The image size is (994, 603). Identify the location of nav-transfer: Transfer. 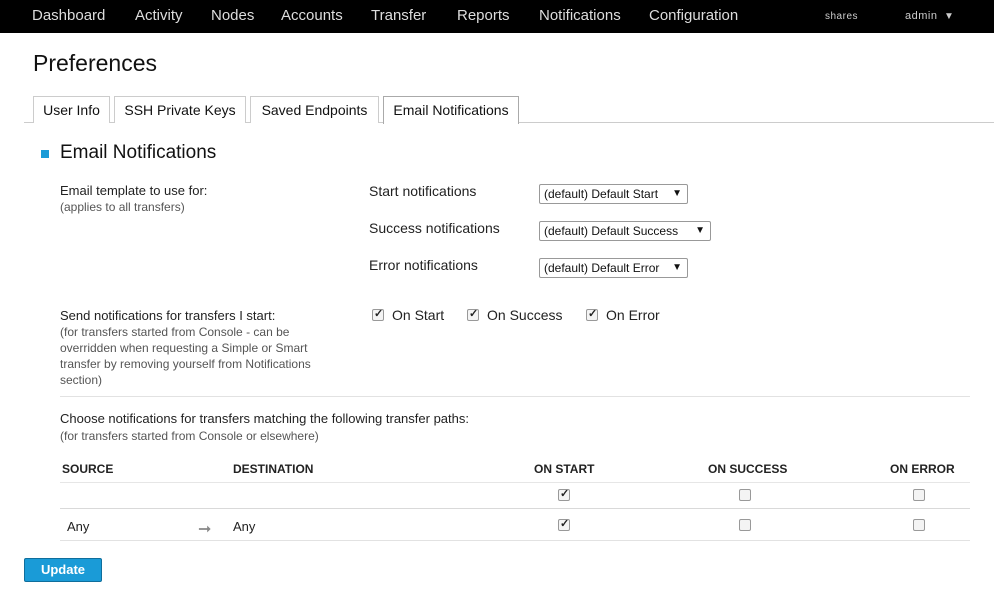
(398, 15).